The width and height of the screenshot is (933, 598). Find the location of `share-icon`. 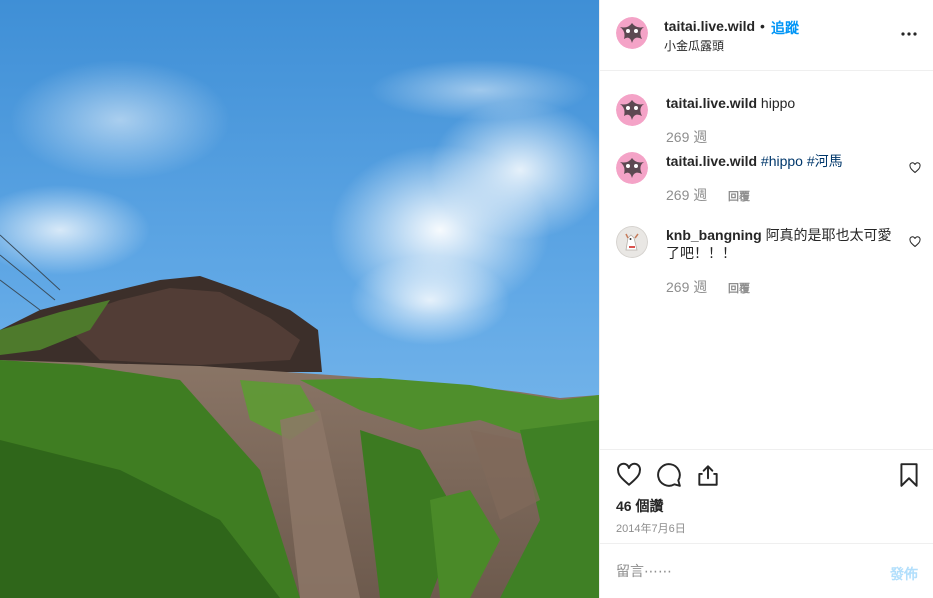

share-icon is located at coordinates (708, 475).